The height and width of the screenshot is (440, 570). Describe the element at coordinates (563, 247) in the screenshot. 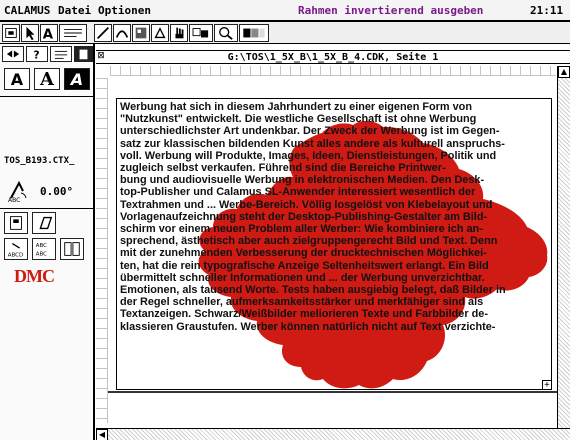

I see `vertical-scrollbar: ▲` at that location.